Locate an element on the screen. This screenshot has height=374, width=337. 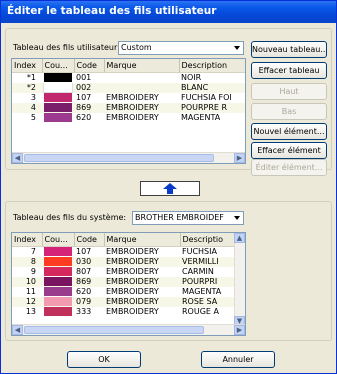
row-code: 001 is located at coordinates (84, 77).